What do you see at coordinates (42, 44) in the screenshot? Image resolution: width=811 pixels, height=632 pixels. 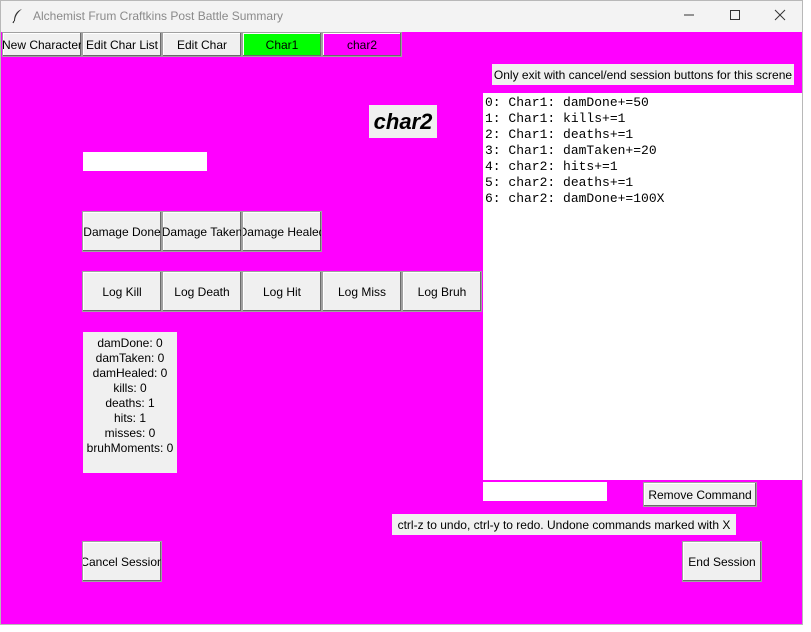 I see `new-character-button: New Character` at bounding box center [42, 44].